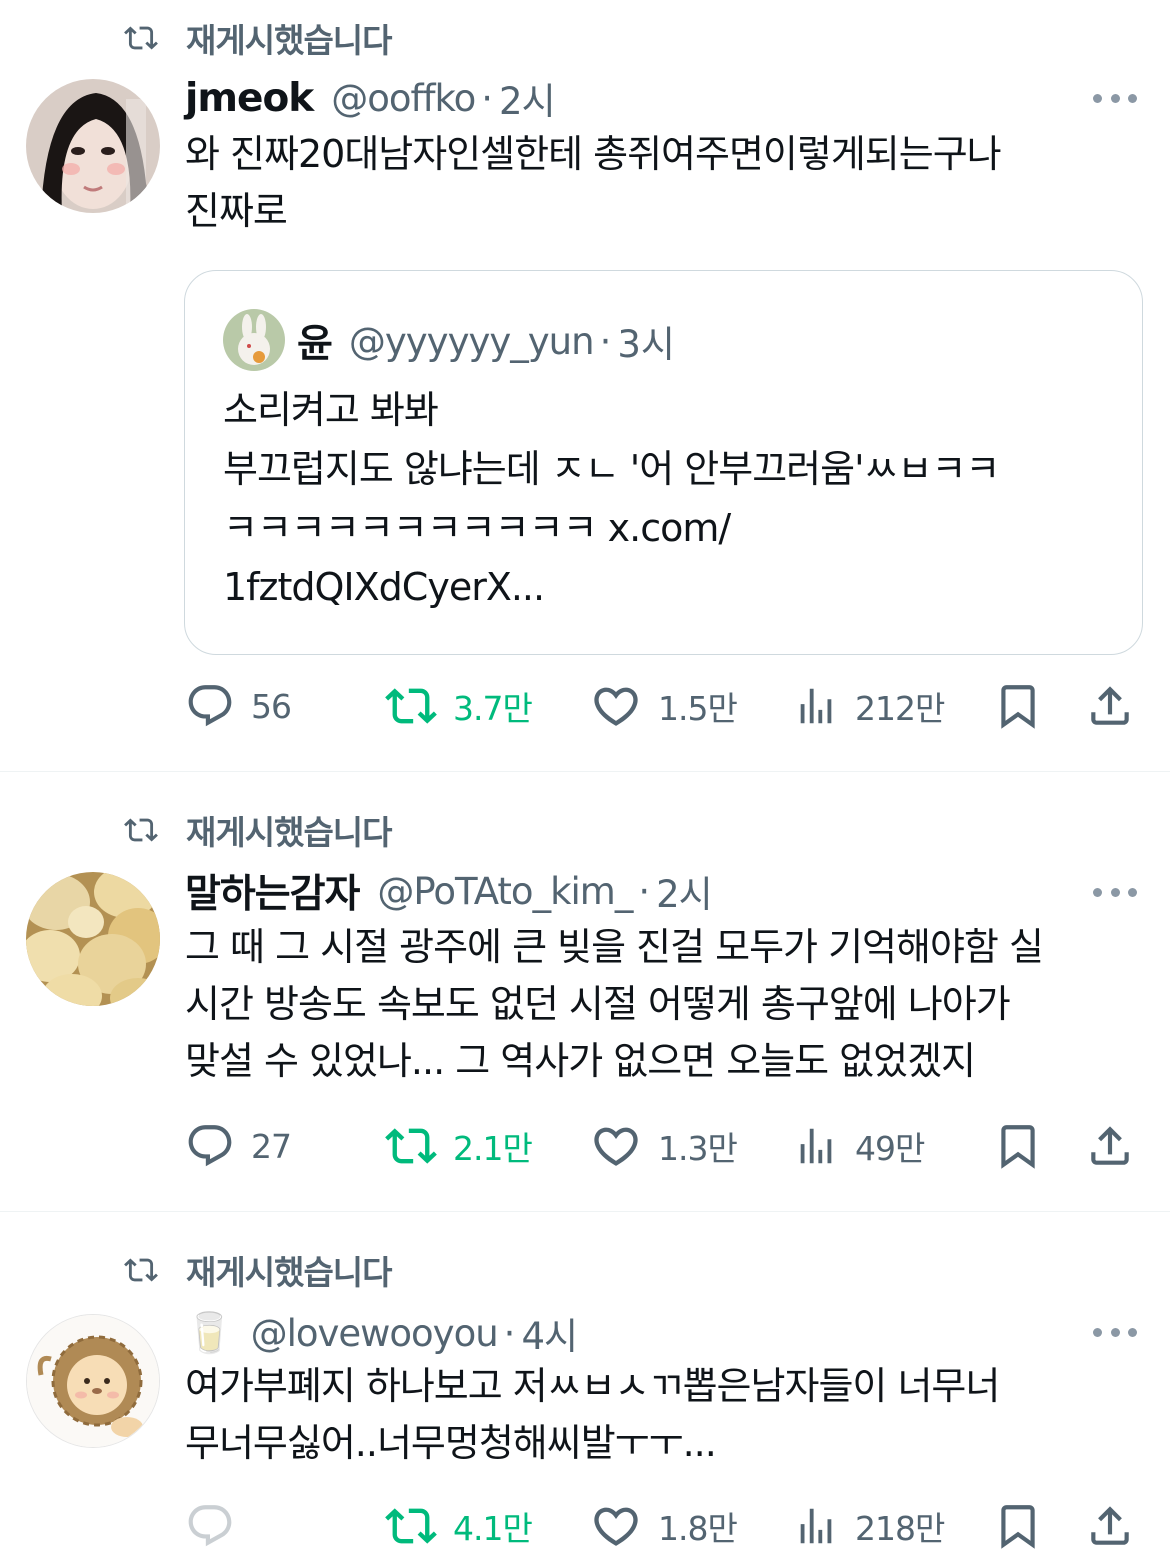 This screenshot has height=1564, width=1170. Describe the element at coordinates (315, 344) in the screenshot. I see `quote-display-name: 윤` at that location.